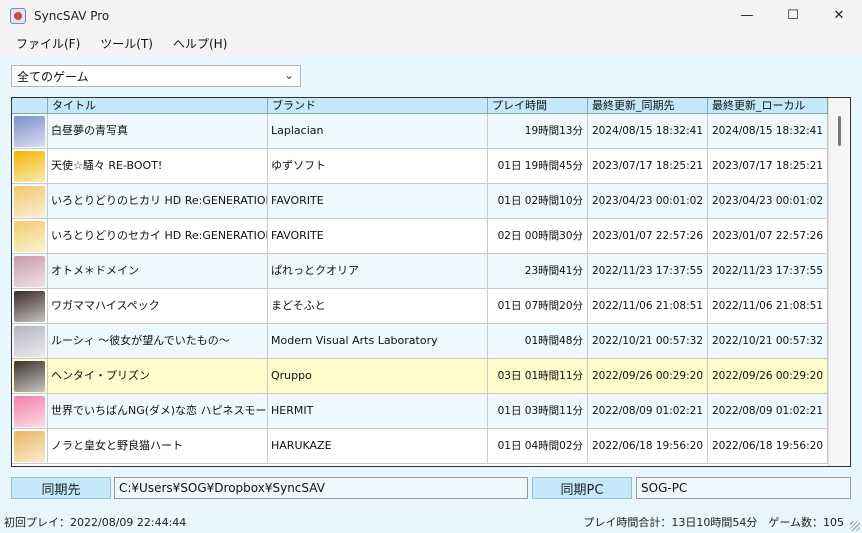 The height and width of the screenshot is (533, 862). Describe the element at coordinates (378, 376) in the screenshot. I see `game-brand: Qruppo` at that location.